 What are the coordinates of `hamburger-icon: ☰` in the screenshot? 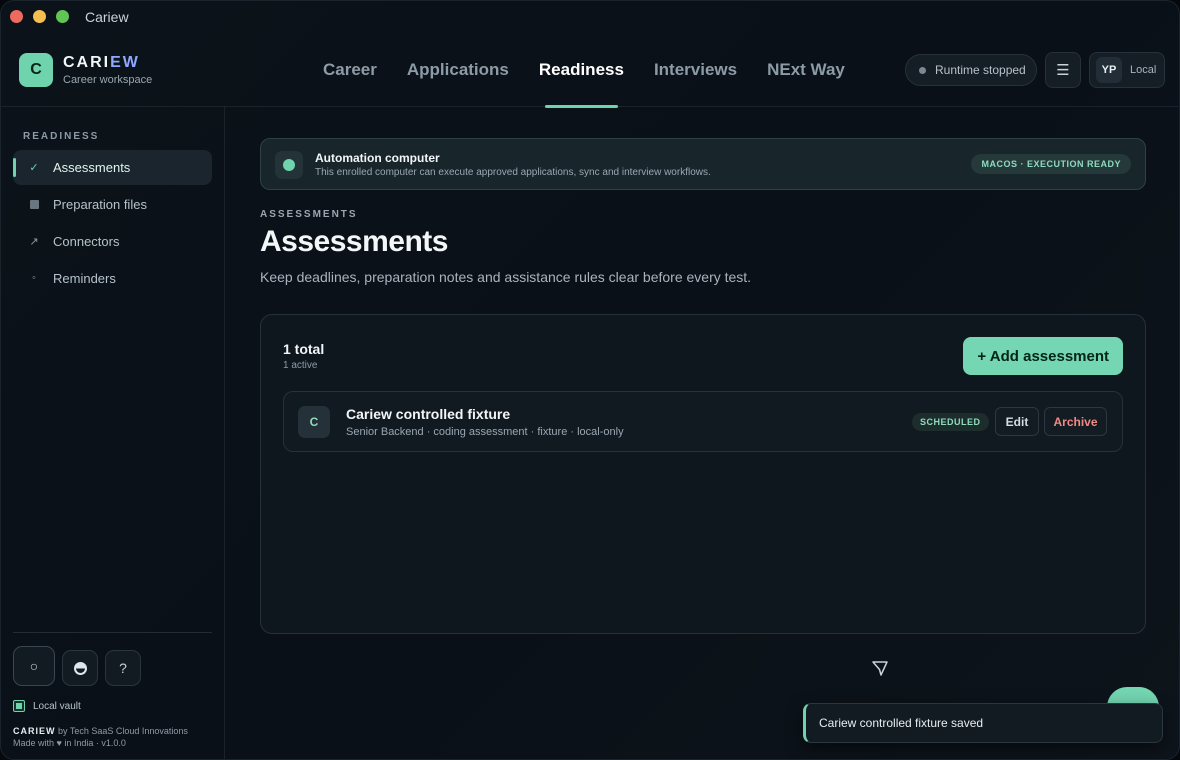 It's located at (1063, 70).